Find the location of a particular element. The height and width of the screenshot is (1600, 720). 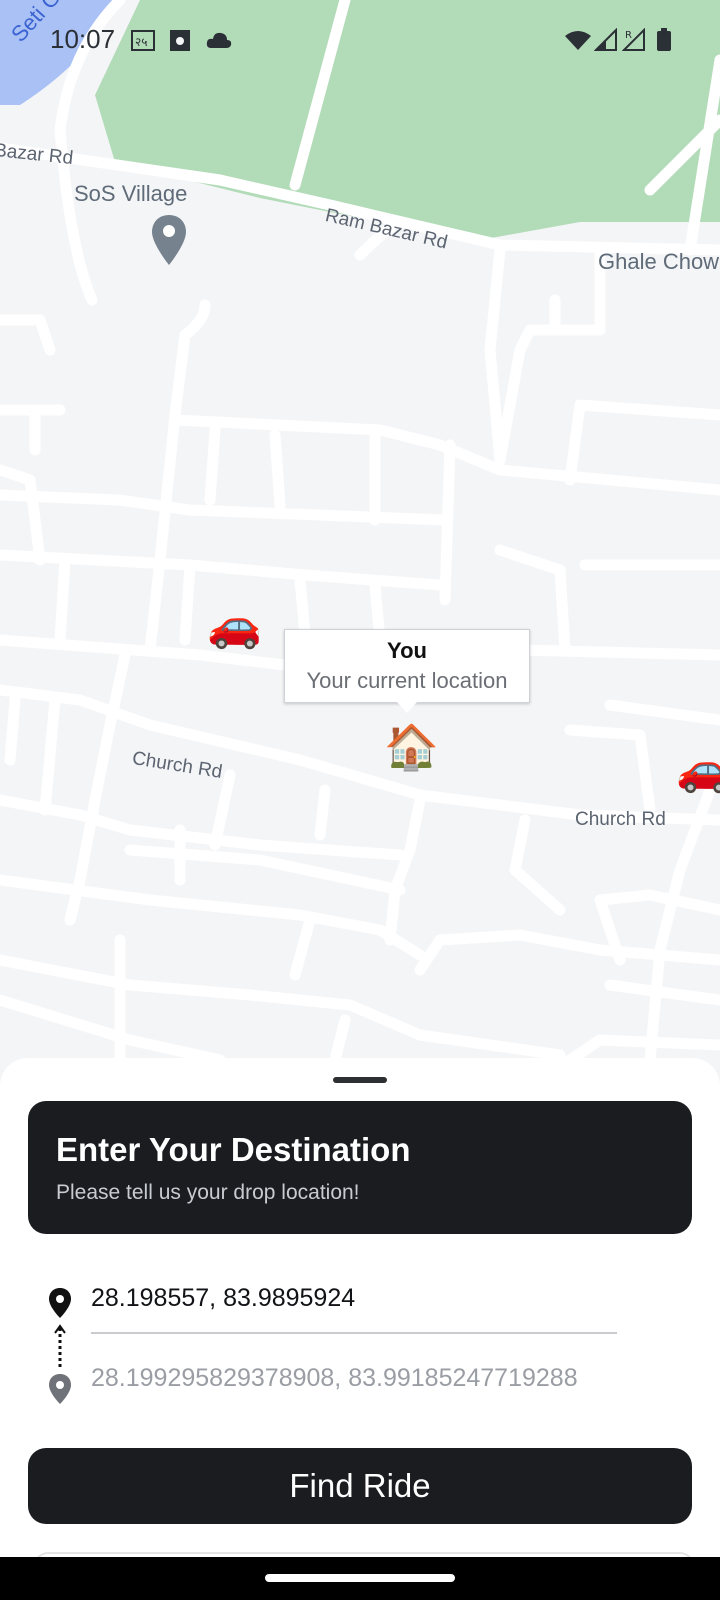

cloud-icon is located at coordinates (219, 40).